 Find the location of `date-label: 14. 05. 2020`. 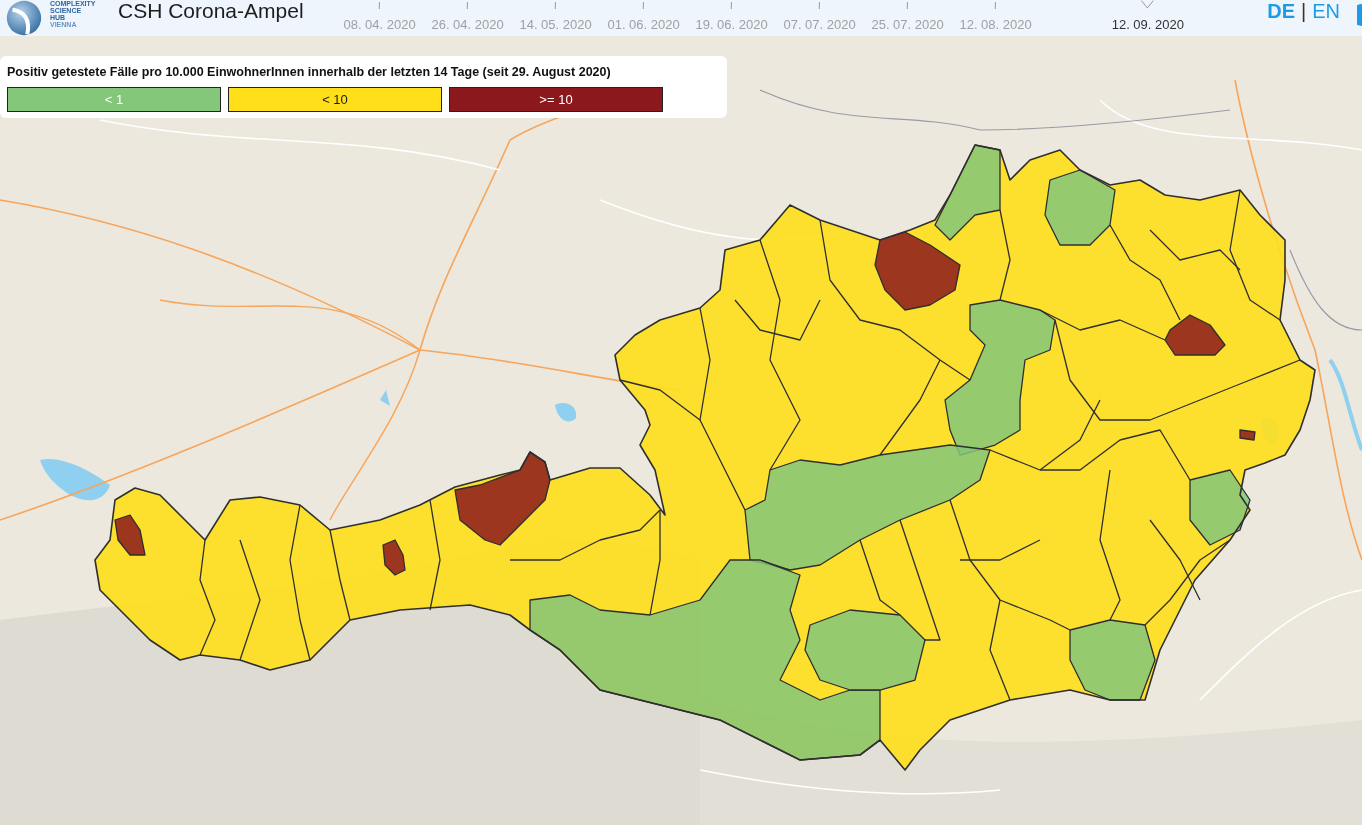

date-label: 14. 05. 2020 is located at coordinates (555, 24).